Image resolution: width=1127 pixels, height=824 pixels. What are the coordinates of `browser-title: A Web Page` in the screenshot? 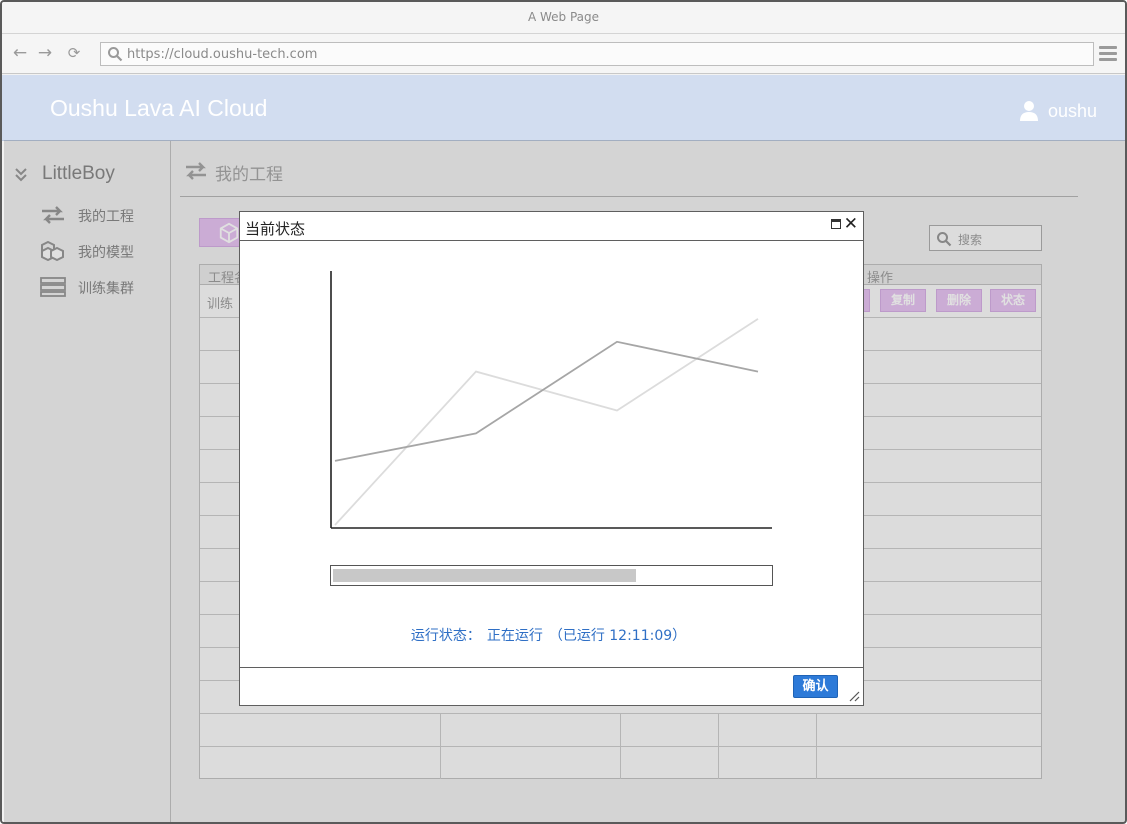 It's located at (563, 17).